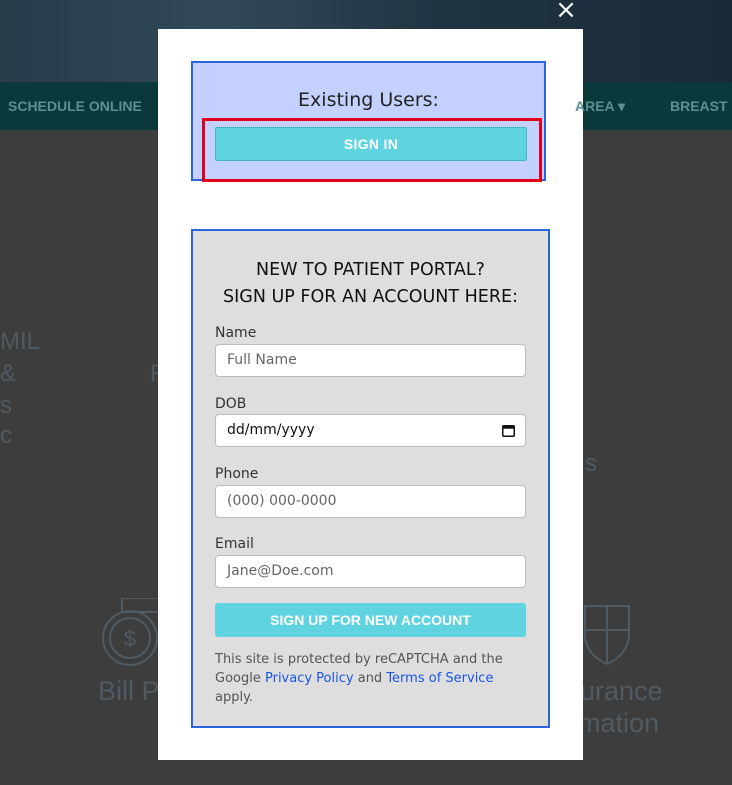 The height and width of the screenshot is (785, 732). What do you see at coordinates (621, 691) in the screenshot?
I see `background-insurance-text: urance` at bounding box center [621, 691].